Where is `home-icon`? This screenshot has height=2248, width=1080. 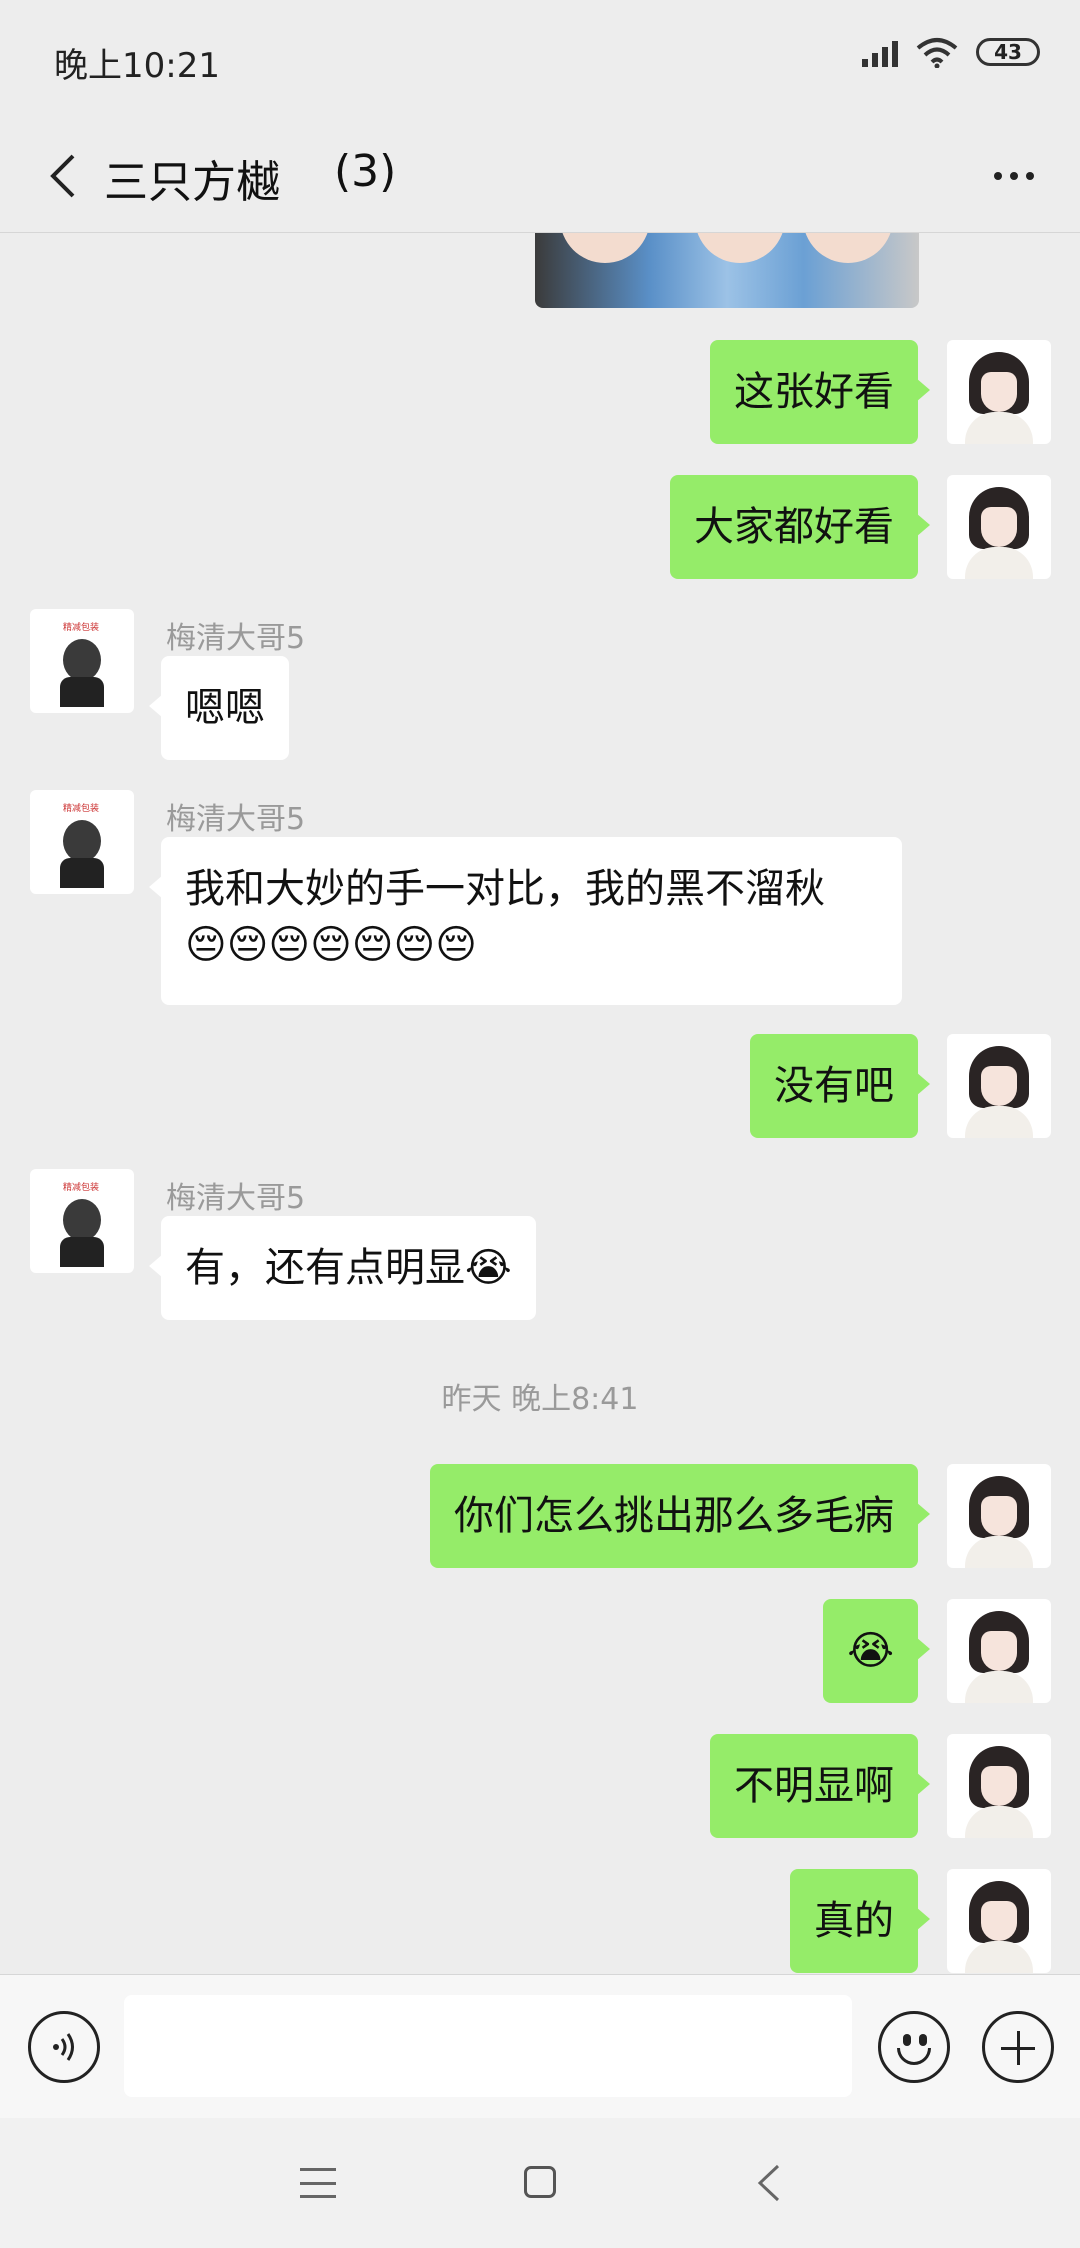
home-icon is located at coordinates (540, 2182).